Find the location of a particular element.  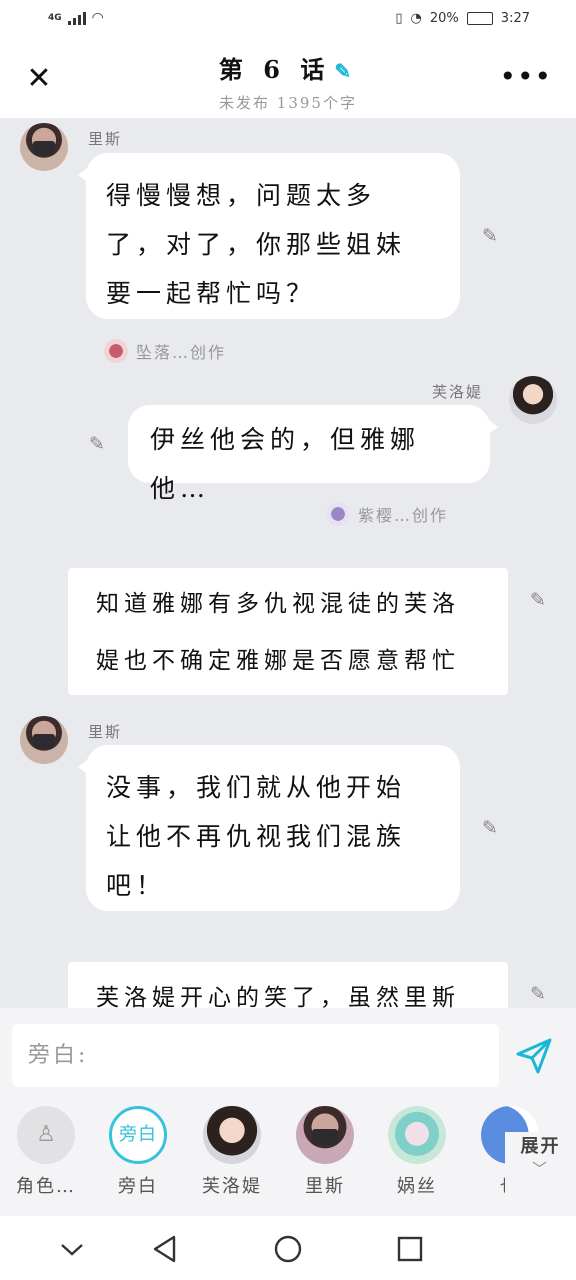

chapter-title: 第 6 话 is located at coordinates (274, 69).